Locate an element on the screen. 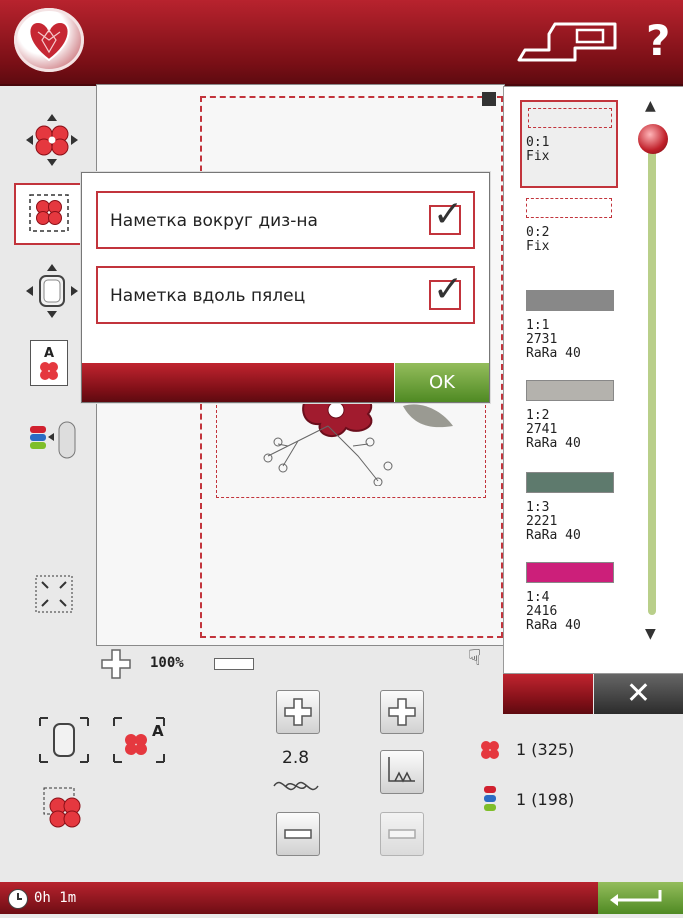 This screenshot has height=918, width=683. move-design-icon is located at coordinates (51, 139).